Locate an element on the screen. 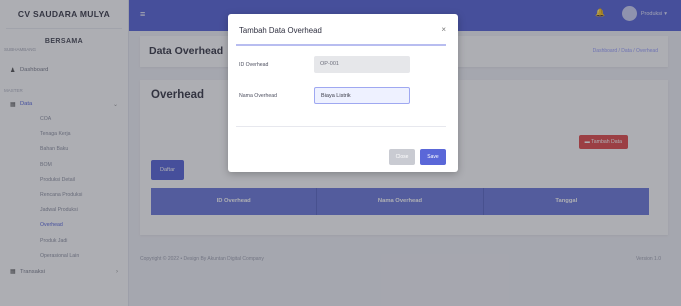 This screenshot has height=306, width=681. nama-overhead-label: Nama Overhead is located at coordinates (258, 96).